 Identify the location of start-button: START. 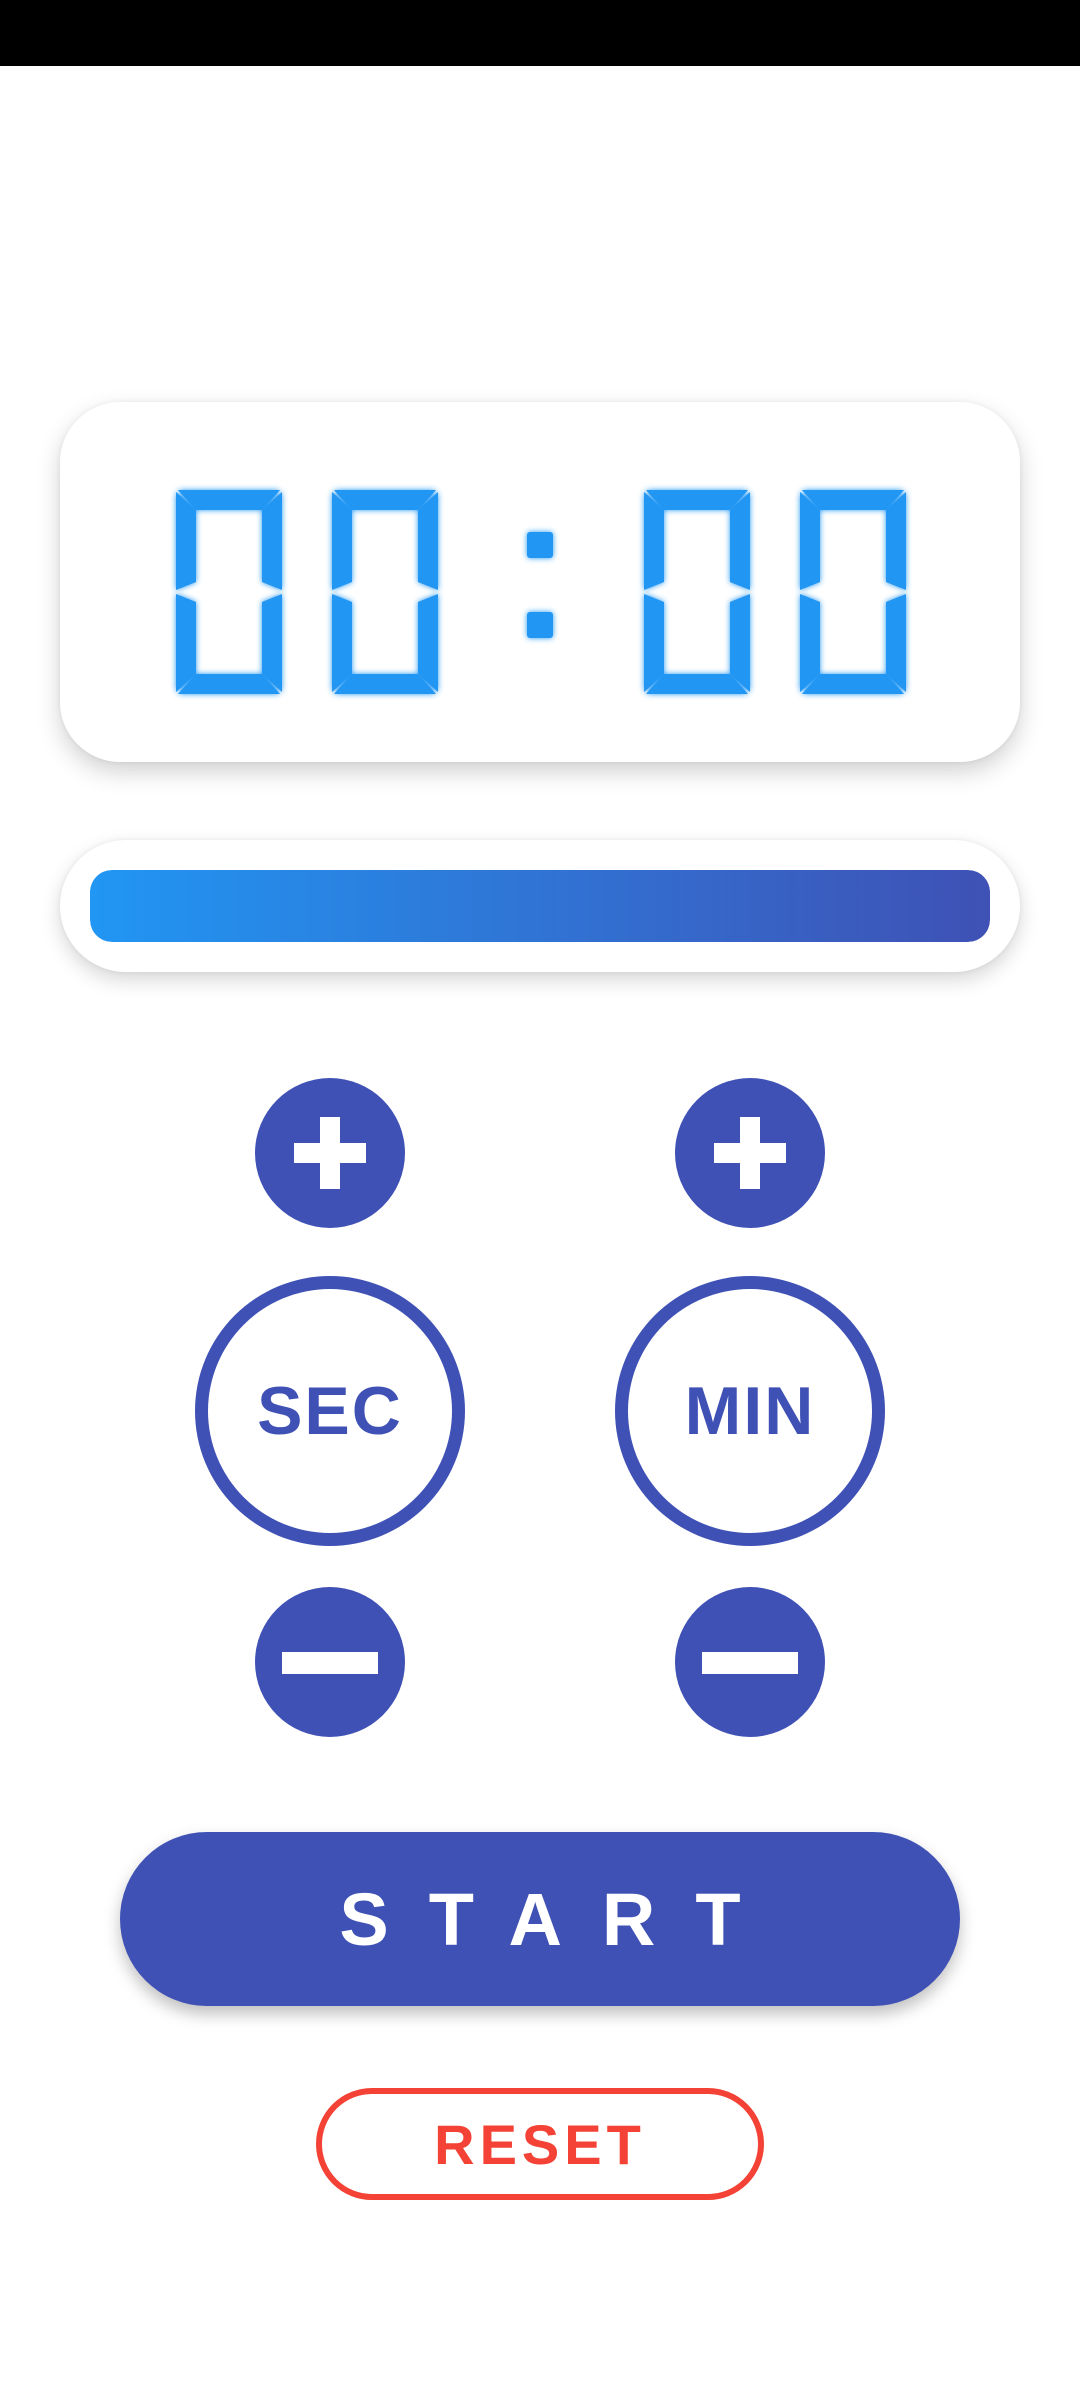
(540, 1919).